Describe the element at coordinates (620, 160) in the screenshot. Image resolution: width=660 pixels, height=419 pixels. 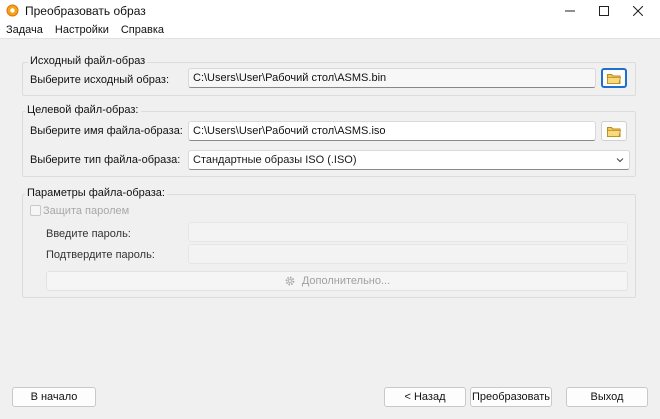
I see `chevron-down-icon` at that location.